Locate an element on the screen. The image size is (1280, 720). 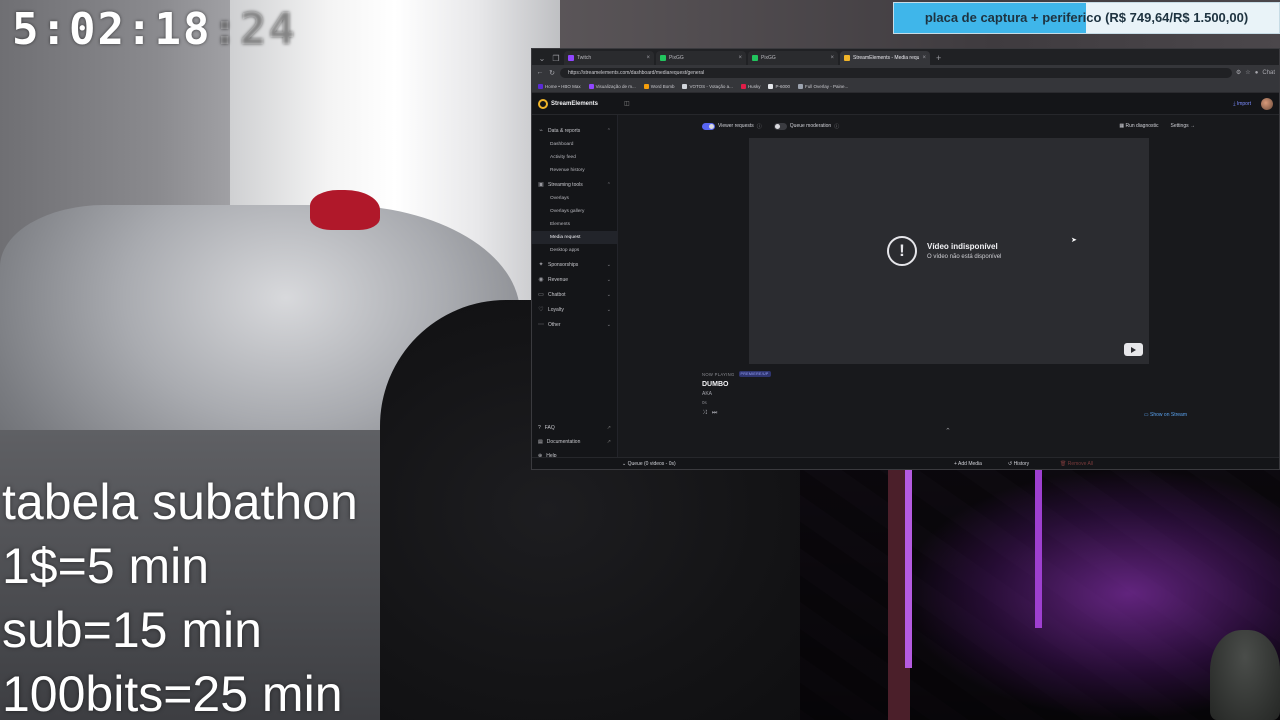
documentation-label: Documentation is located at coordinates (563, 442).